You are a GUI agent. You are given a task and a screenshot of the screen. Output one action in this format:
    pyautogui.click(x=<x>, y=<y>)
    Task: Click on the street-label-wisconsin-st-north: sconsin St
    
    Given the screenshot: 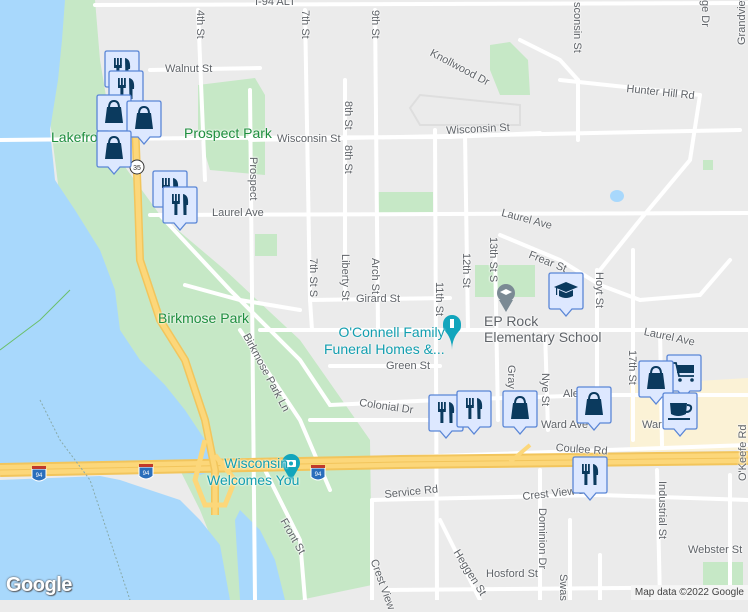 What is the action you would take?
    pyautogui.click(x=577, y=27)
    